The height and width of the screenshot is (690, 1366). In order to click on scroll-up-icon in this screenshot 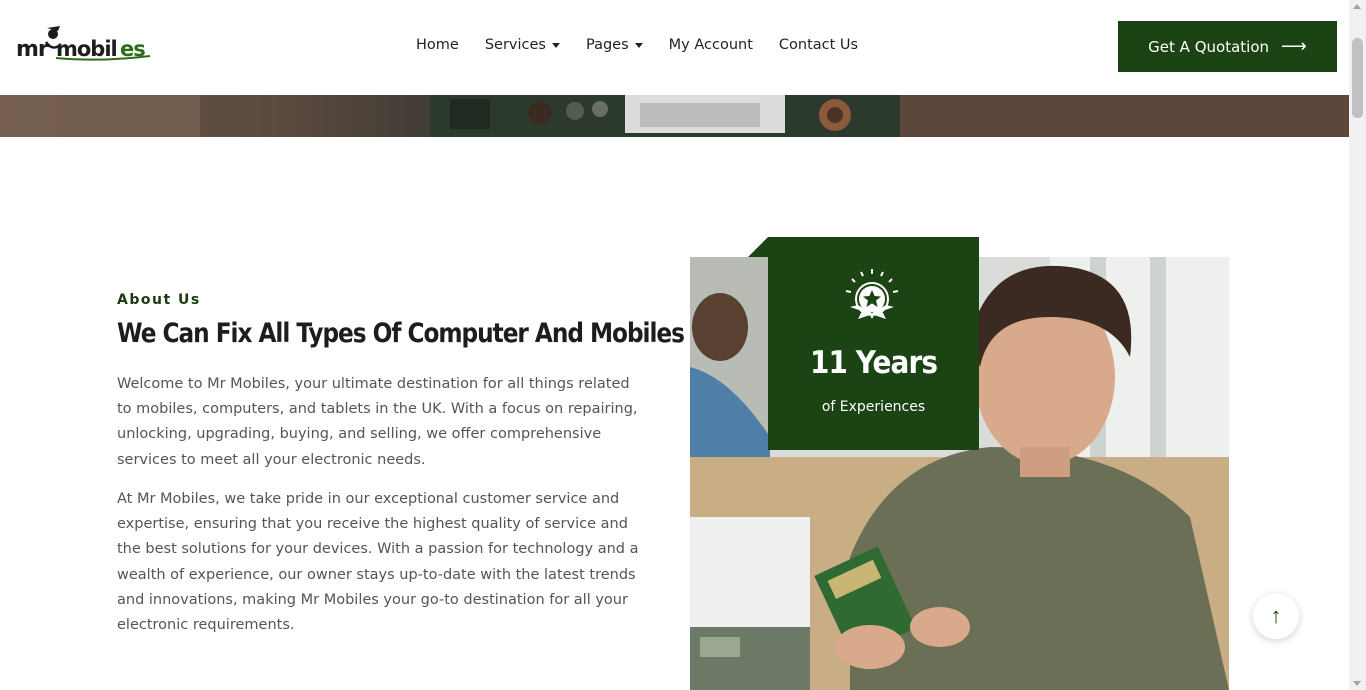, I will do `click(1357, 6)`.